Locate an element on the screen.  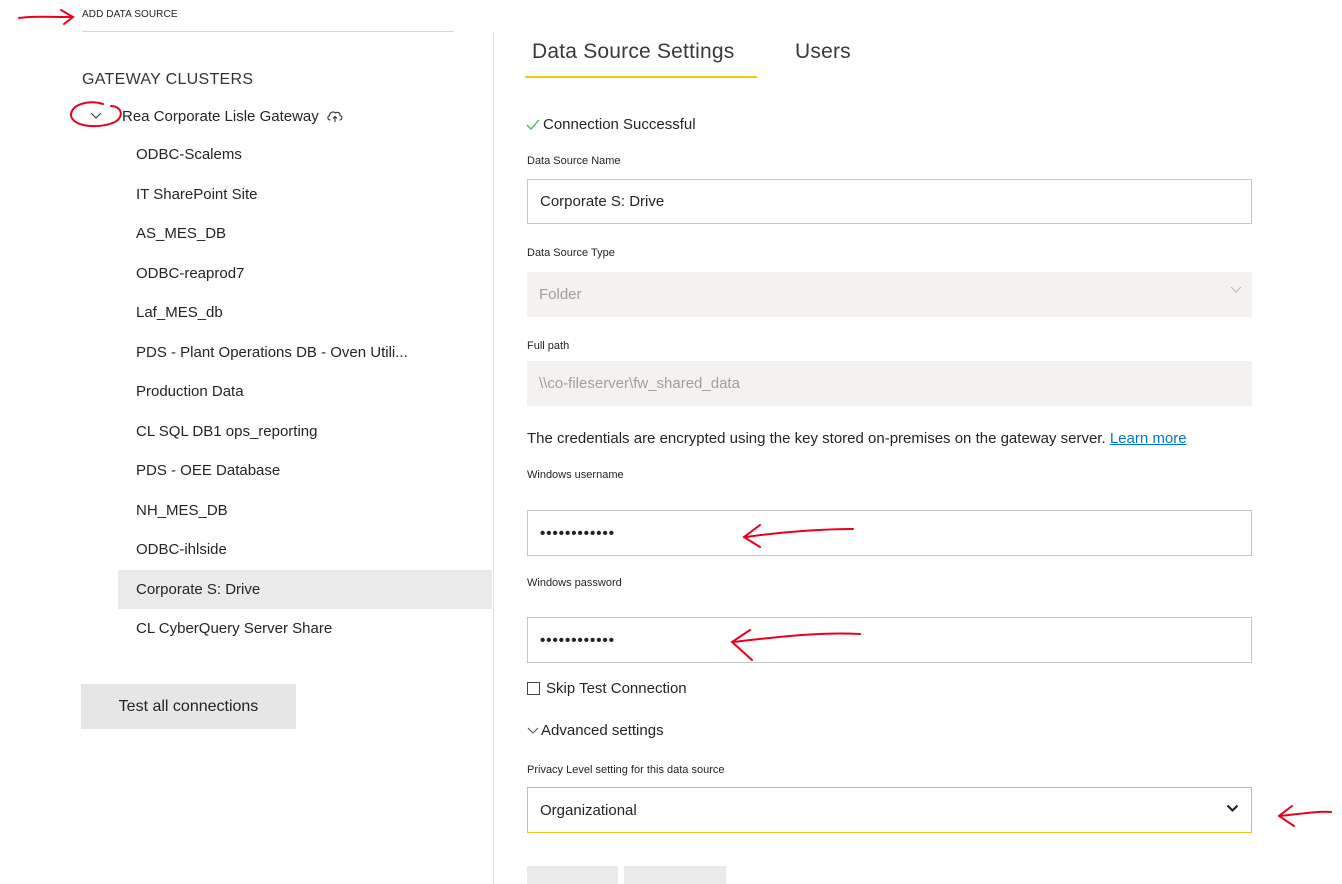
annotation-arrow-username is located at coordinates (798, 534).